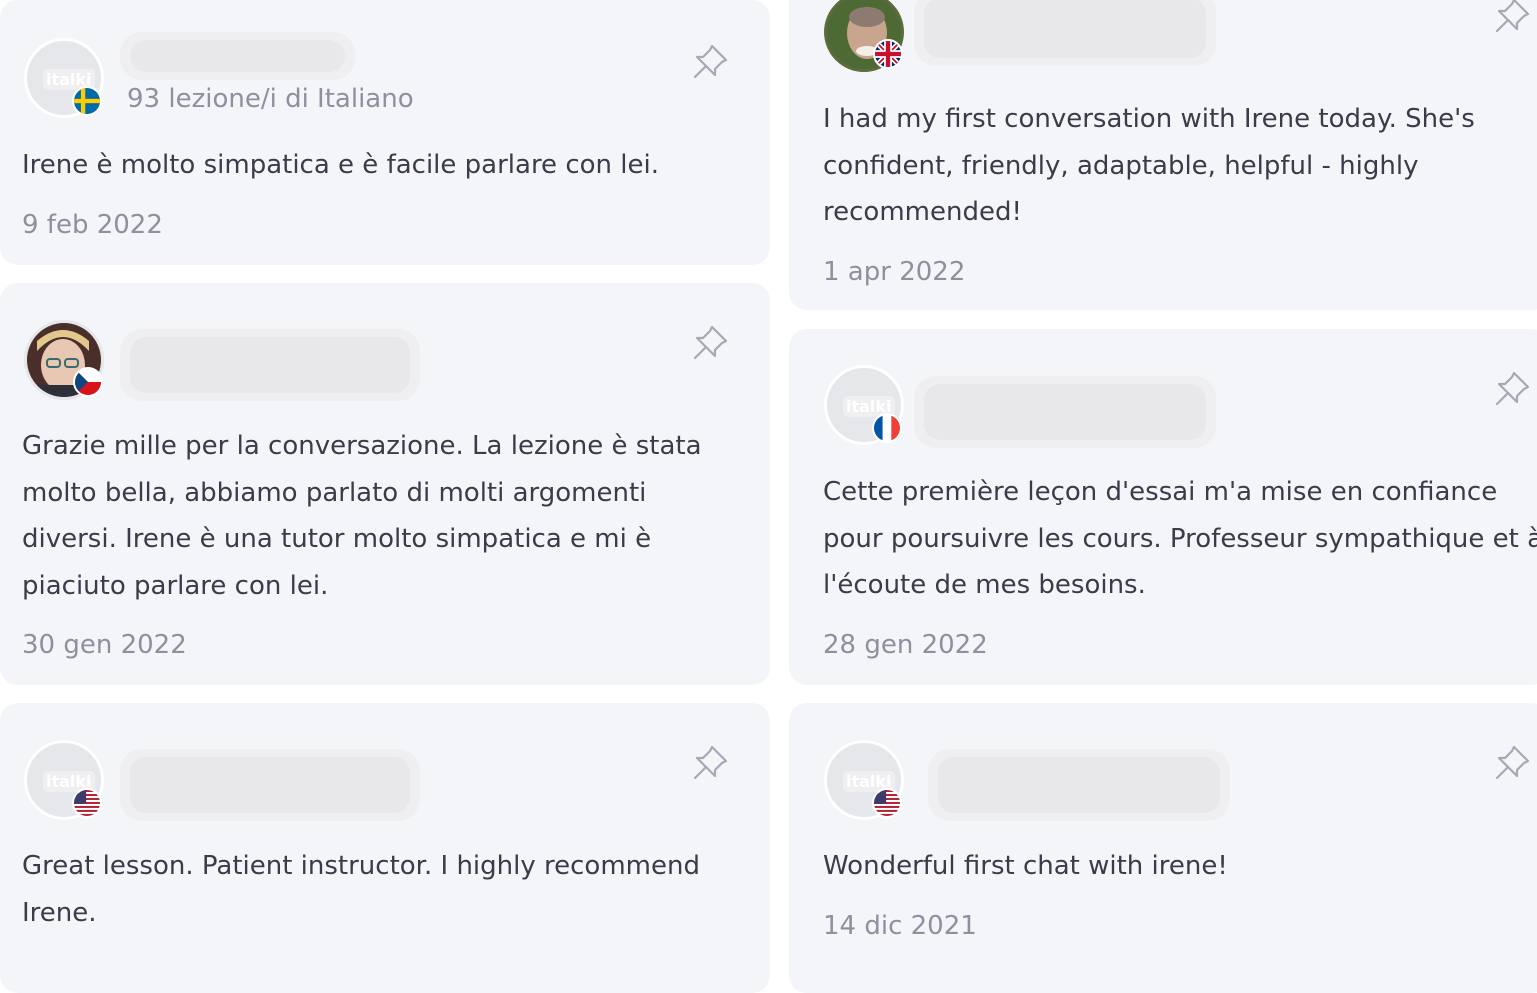 The image size is (1537, 993). I want to click on lesson-count: 93 lezione/i di Italiano, so click(270, 99).